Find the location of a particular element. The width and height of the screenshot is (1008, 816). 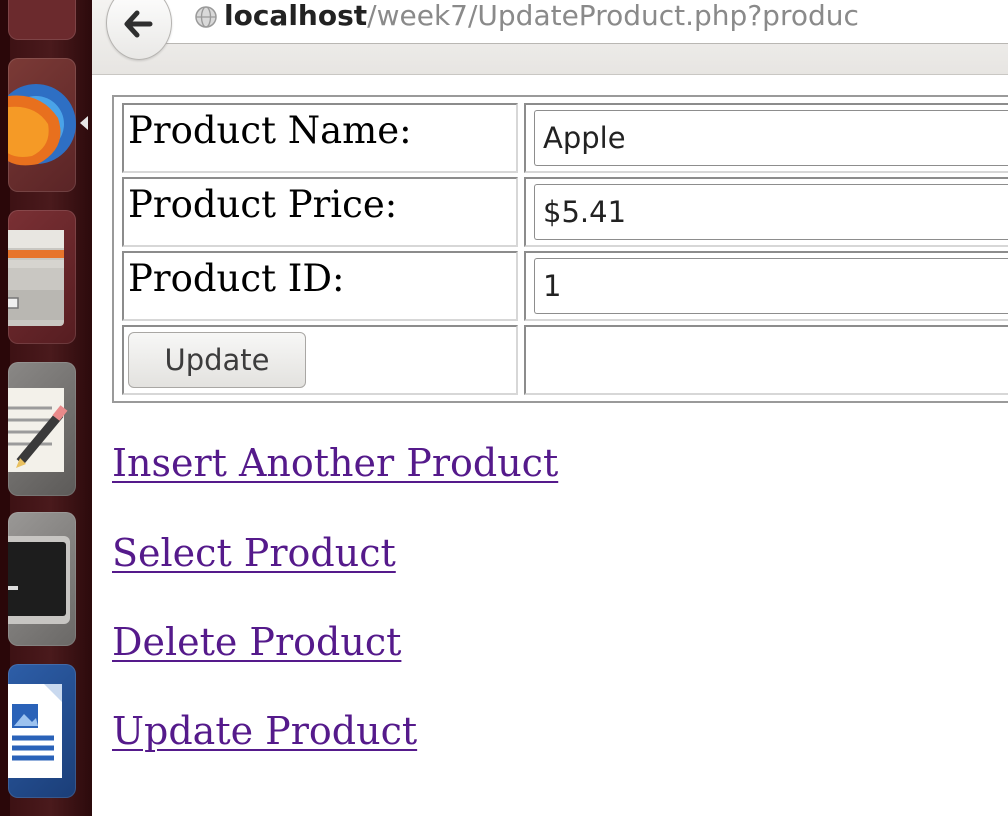

update-product-link: Update Product is located at coordinates (264, 731).